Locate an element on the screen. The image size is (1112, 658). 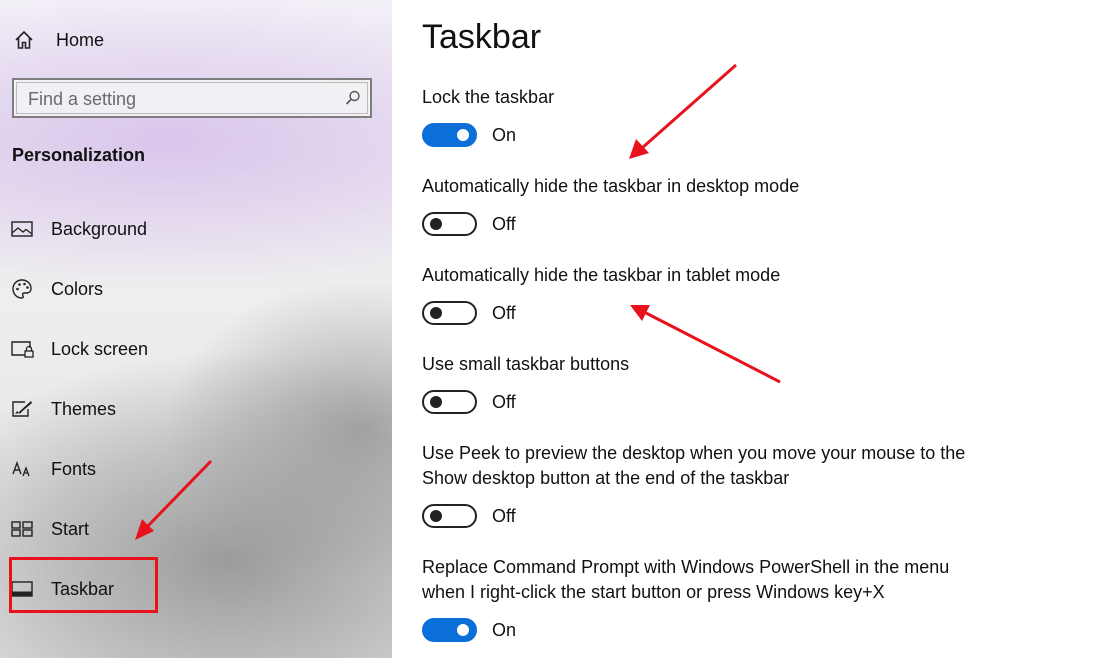
sidebar-item-label: Lock screen is located at coordinates (100, 348).